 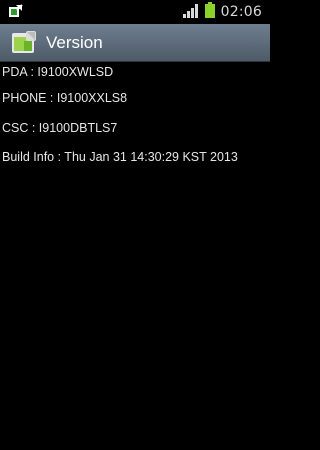 I want to click on csc-version: CSC : I9100DBTLS7, so click(x=60, y=127).